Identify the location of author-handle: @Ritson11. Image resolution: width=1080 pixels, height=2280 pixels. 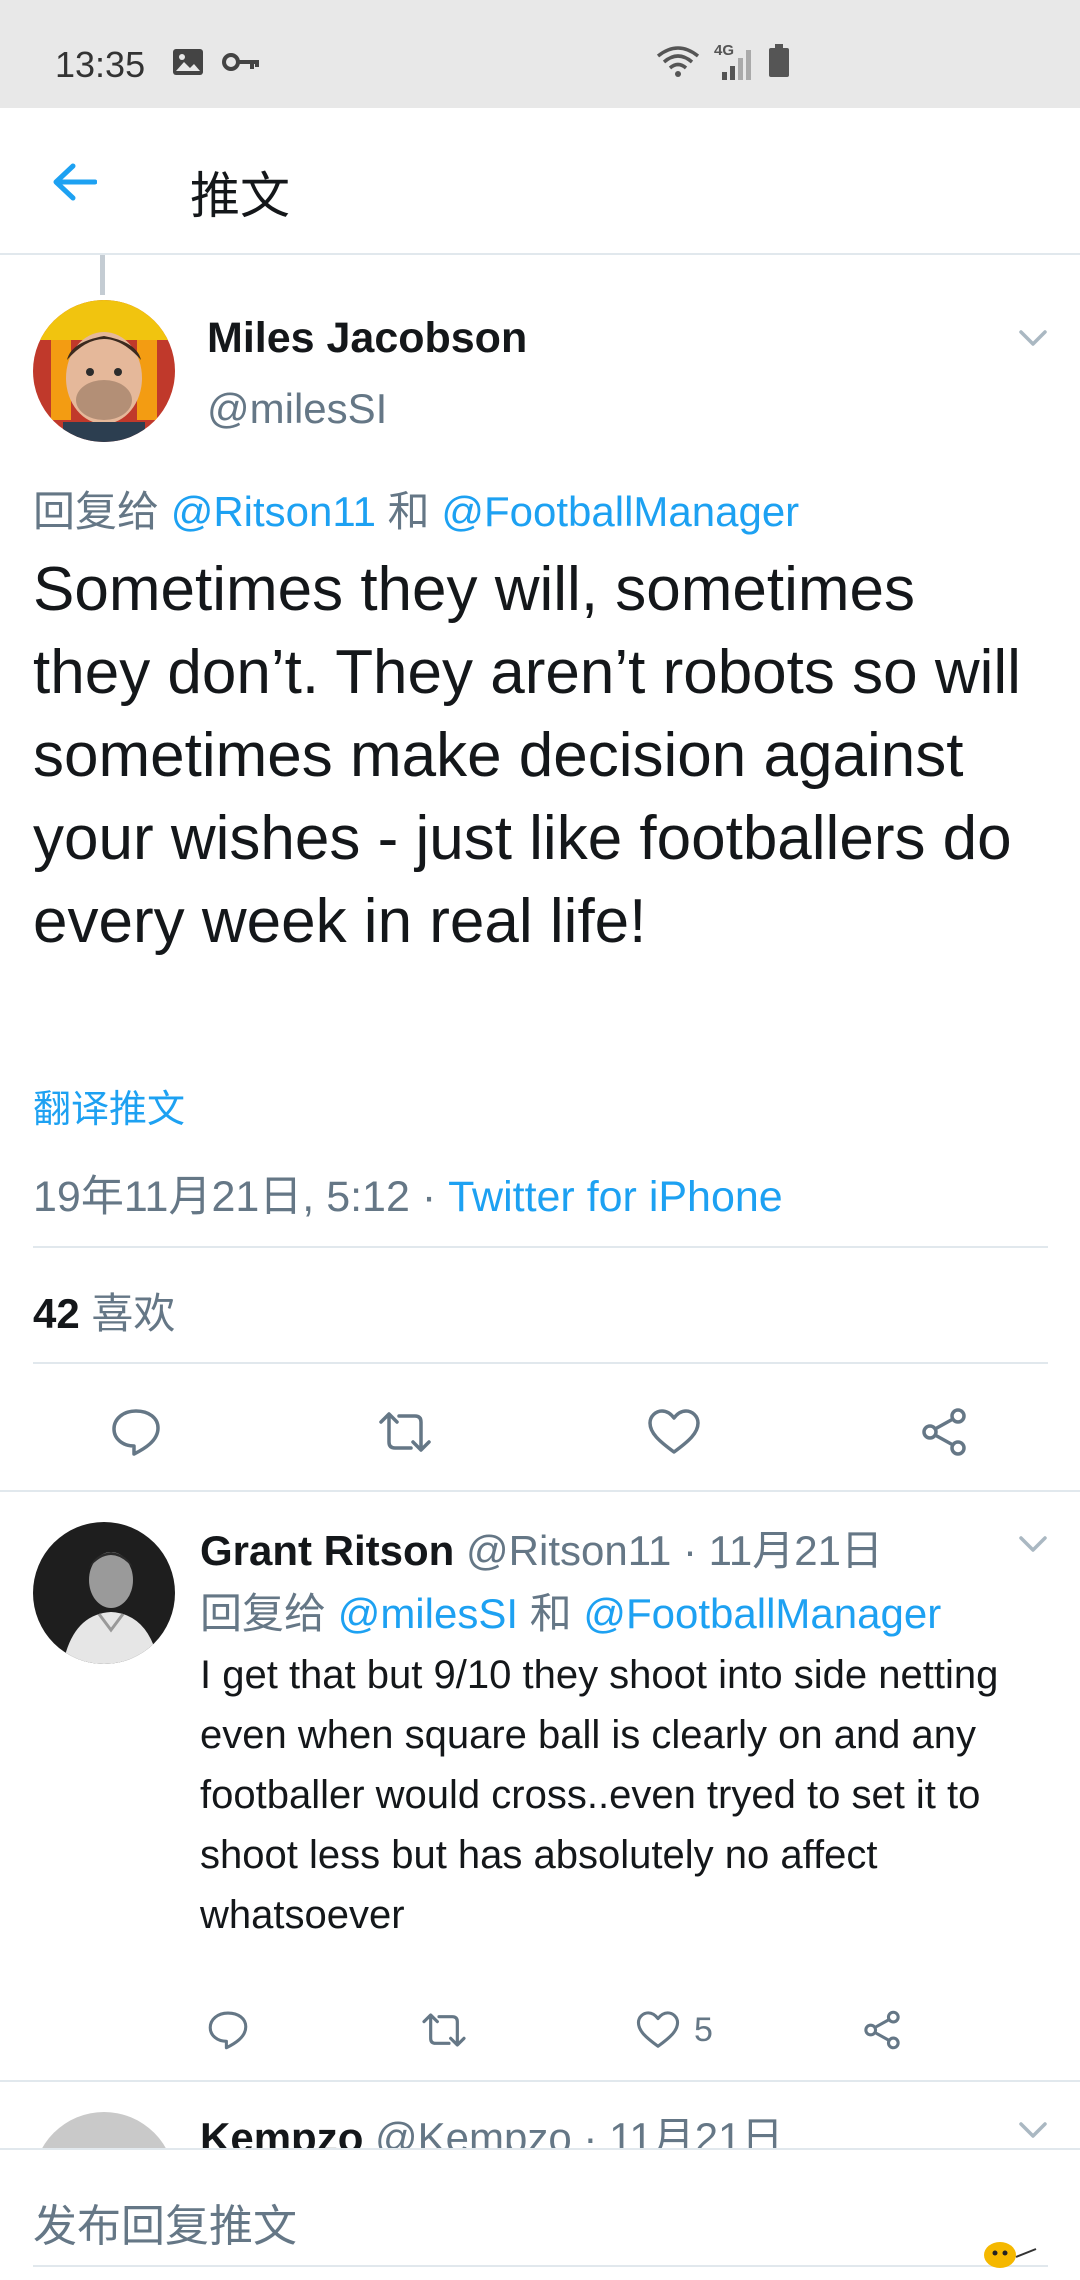
(568, 1550).